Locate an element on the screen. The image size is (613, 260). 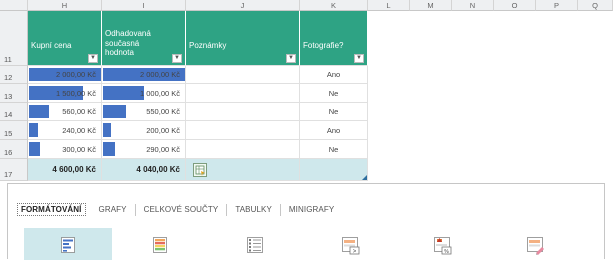
header-purchase-price-label: Kupní cena is located at coordinates (51, 45).